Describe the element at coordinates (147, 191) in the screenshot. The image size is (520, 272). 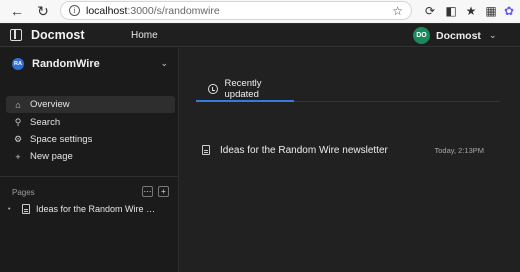
I see `more-options-icon: ⋯` at that location.